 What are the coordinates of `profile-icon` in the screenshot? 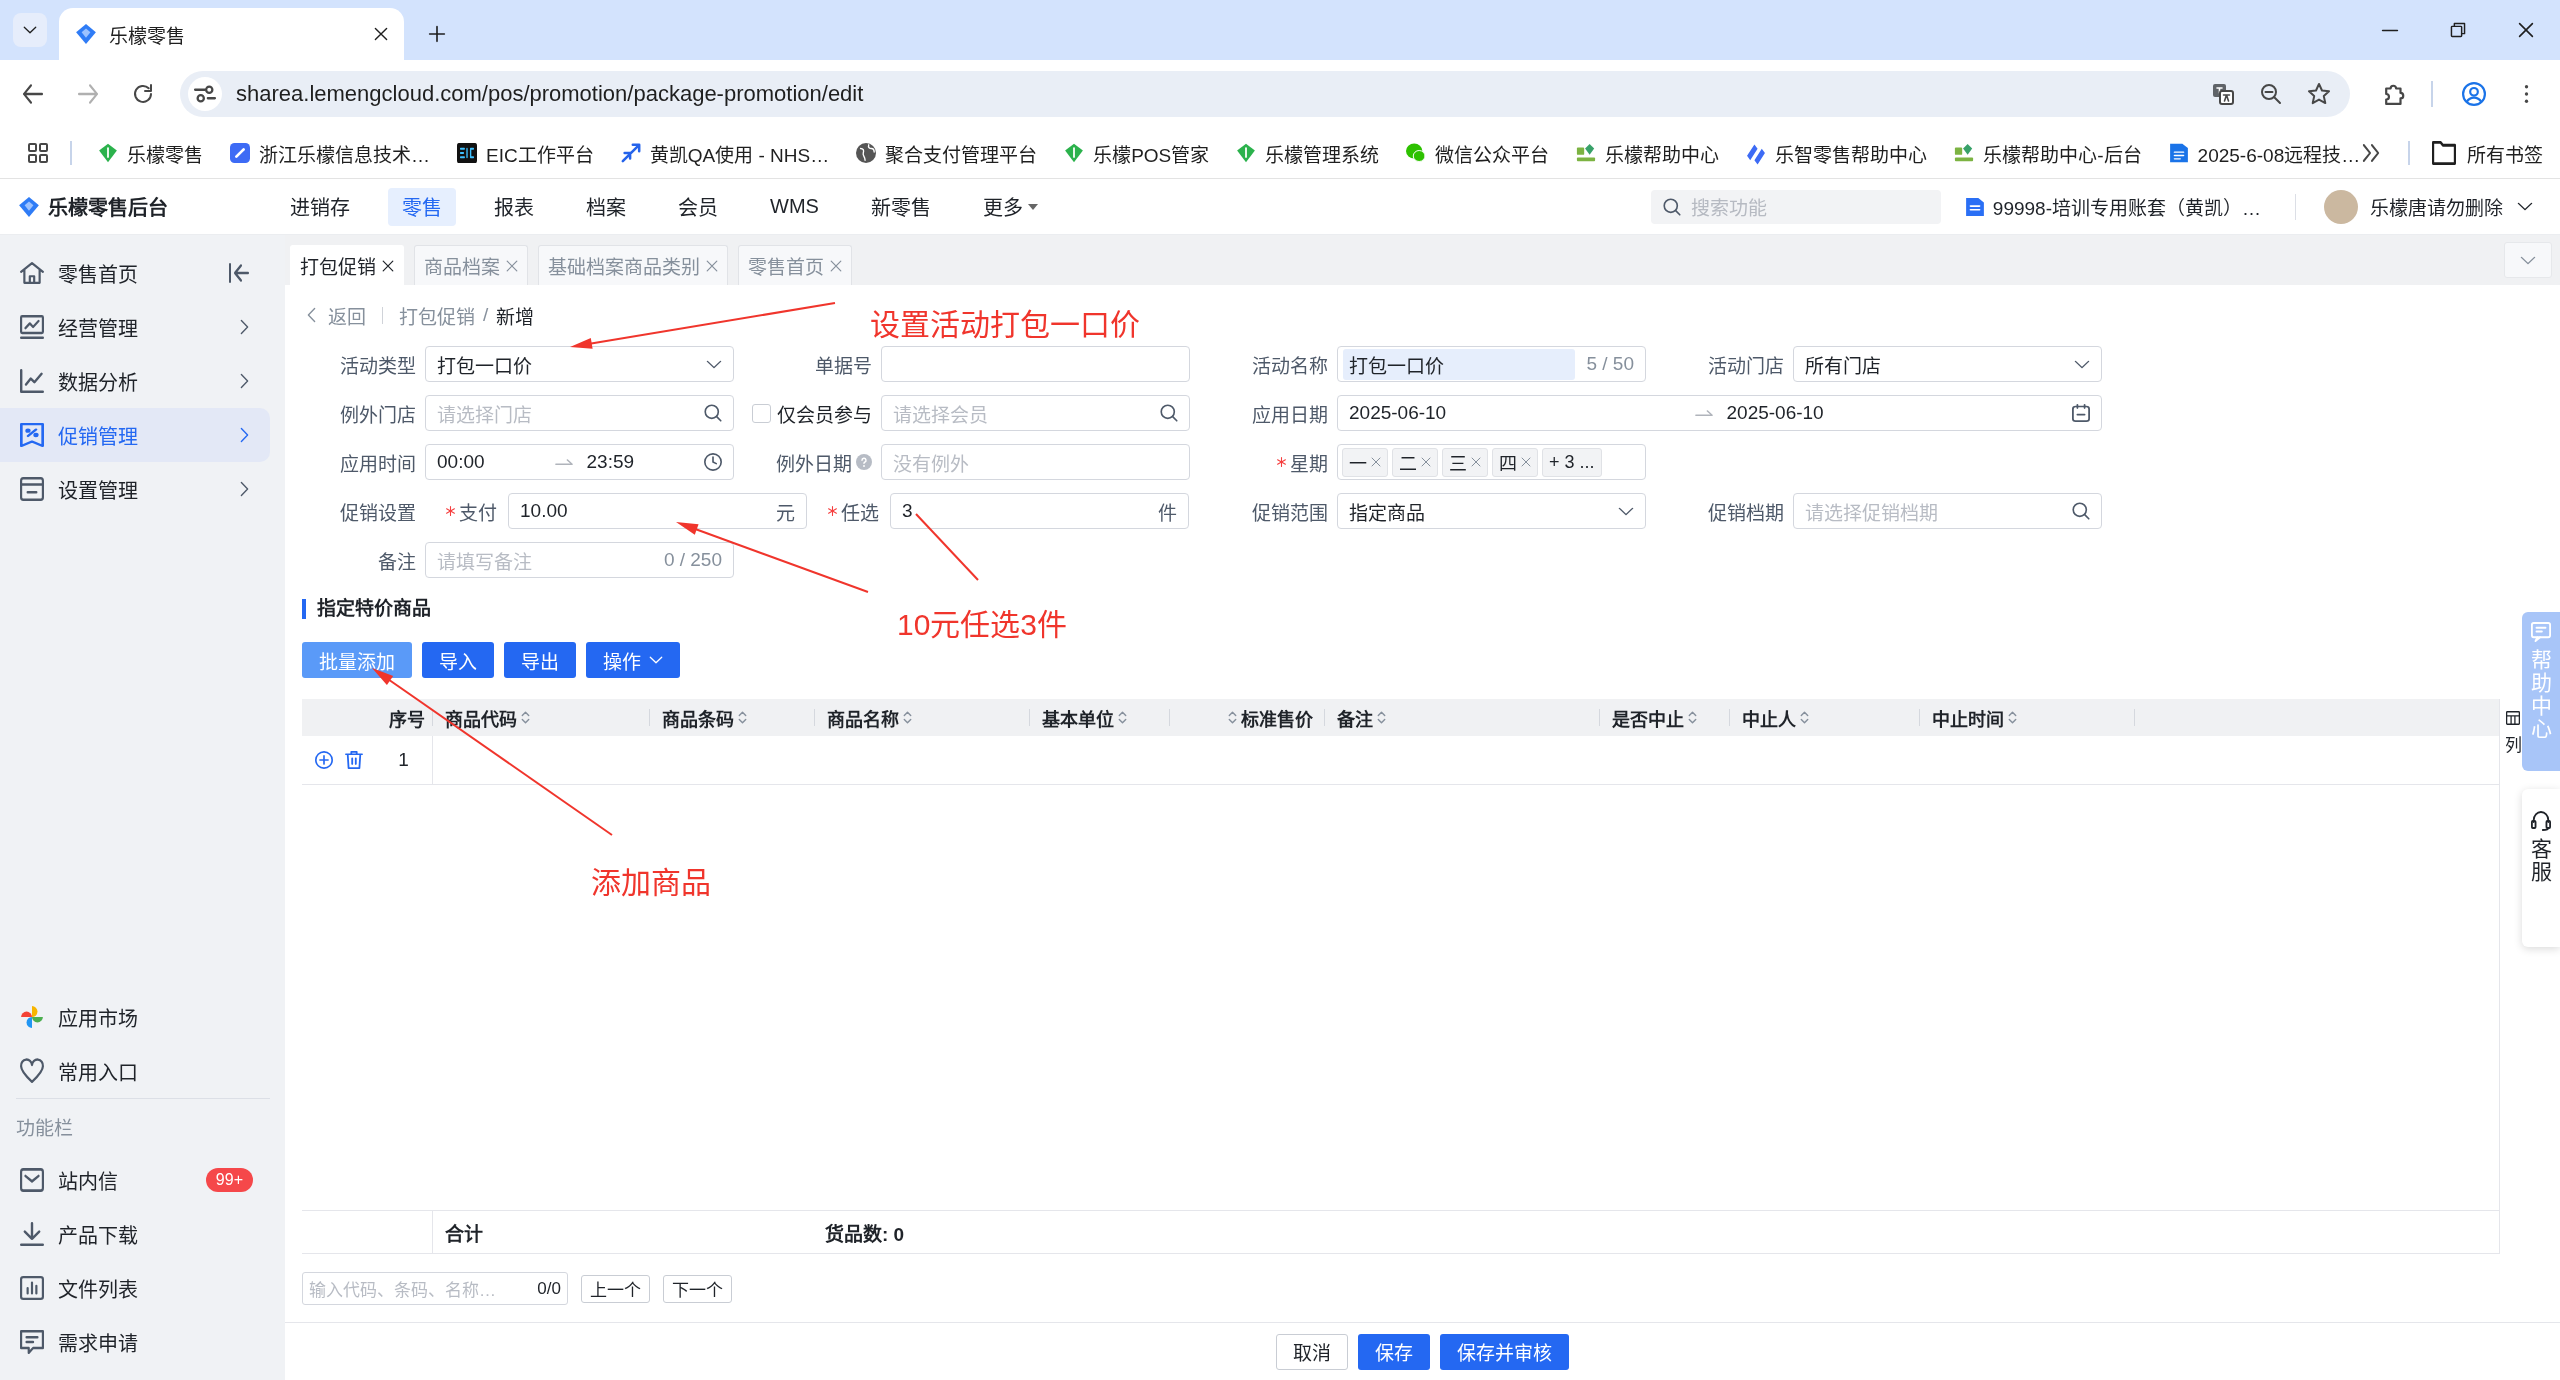 It's located at (2474, 94).